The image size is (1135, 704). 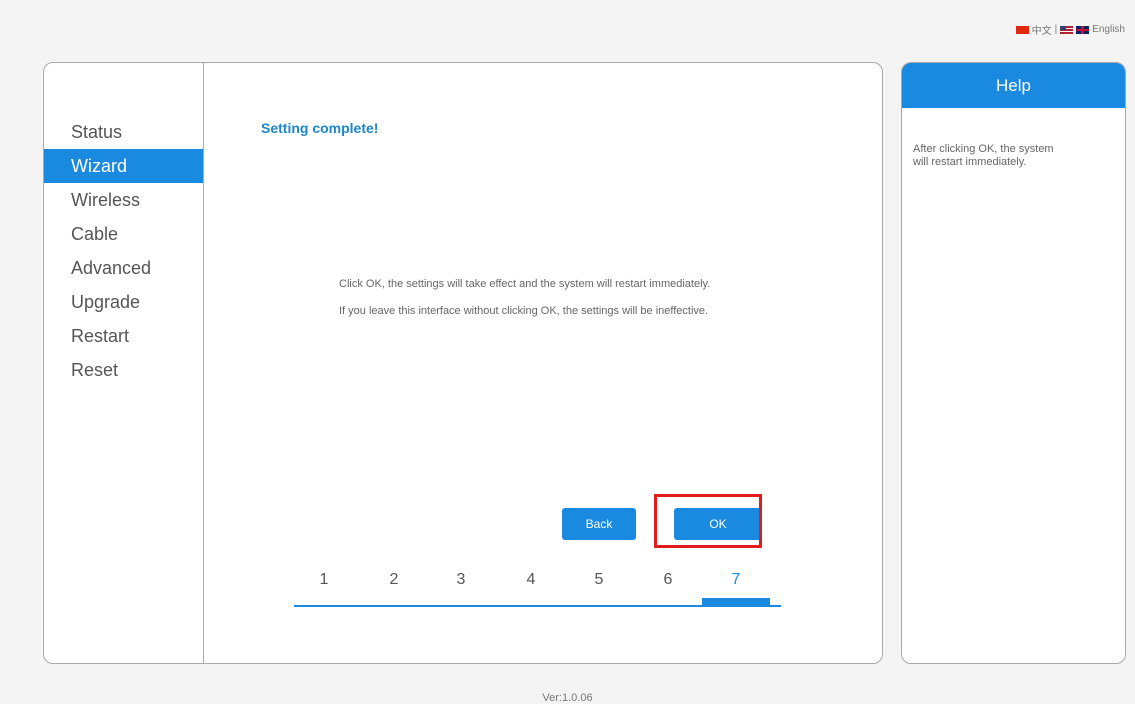 I want to click on step-3: 3, so click(x=461, y=579).